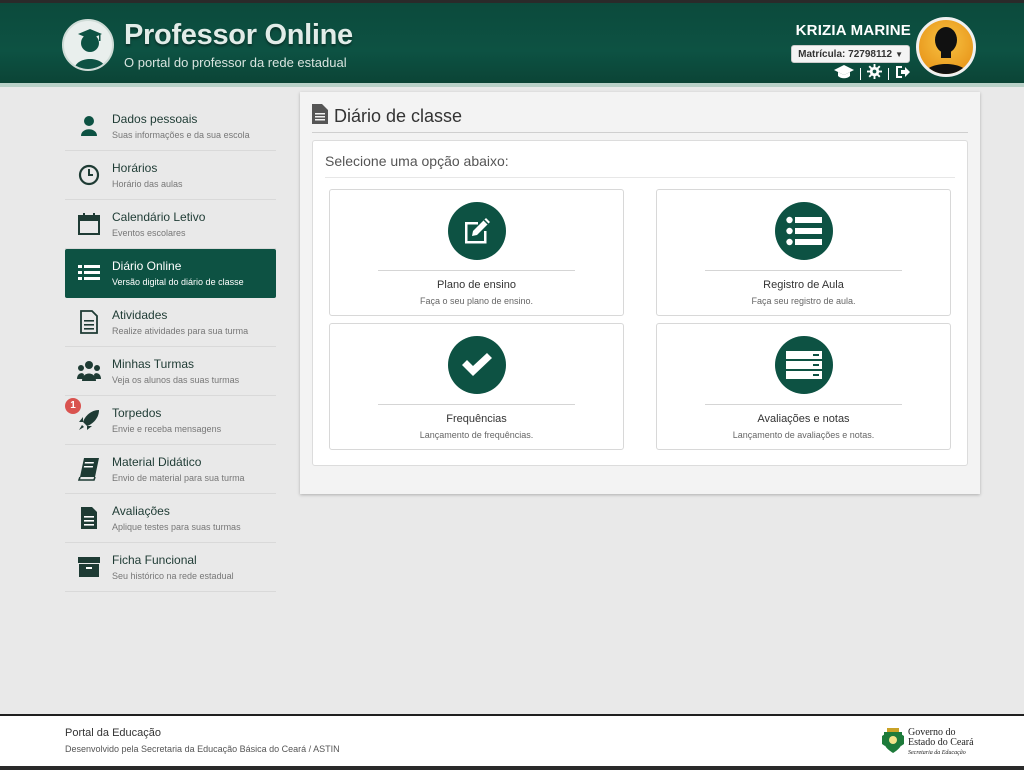 The height and width of the screenshot is (770, 1024). What do you see at coordinates (937, 753) in the screenshot?
I see `gov-line3: Secretaria da Educação` at bounding box center [937, 753].